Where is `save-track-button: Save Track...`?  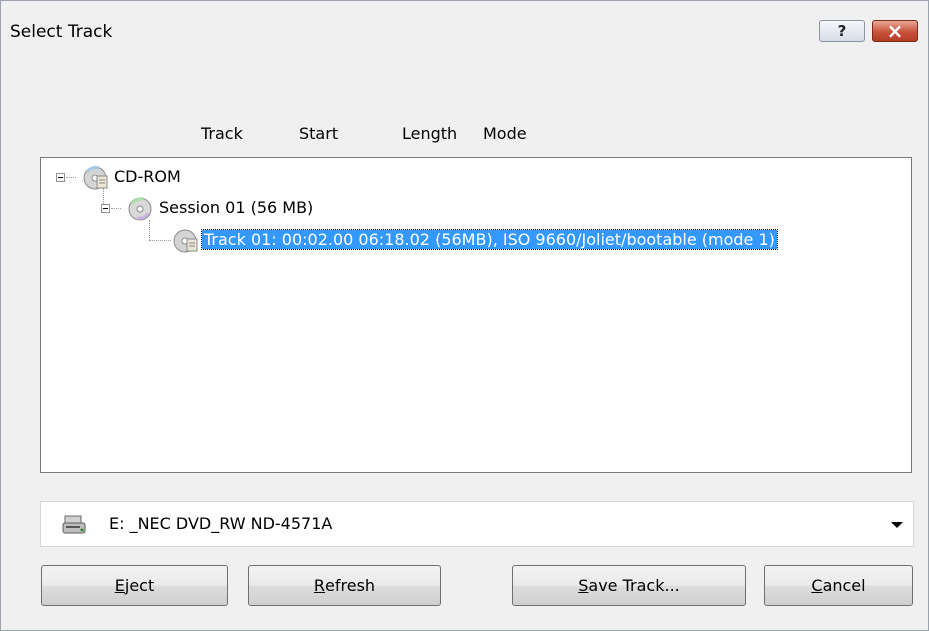 save-track-button: Save Track... is located at coordinates (629, 585).